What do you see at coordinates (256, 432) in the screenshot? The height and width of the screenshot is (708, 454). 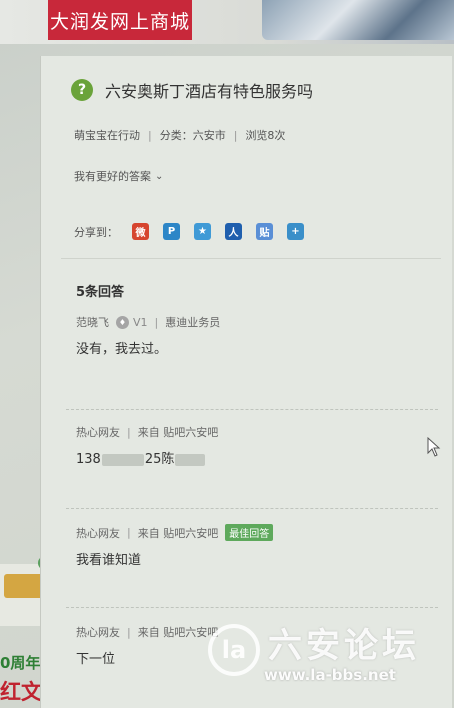 I see `answer-header: 热心网友 | 来自 贴吧六安吧` at bounding box center [256, 432].